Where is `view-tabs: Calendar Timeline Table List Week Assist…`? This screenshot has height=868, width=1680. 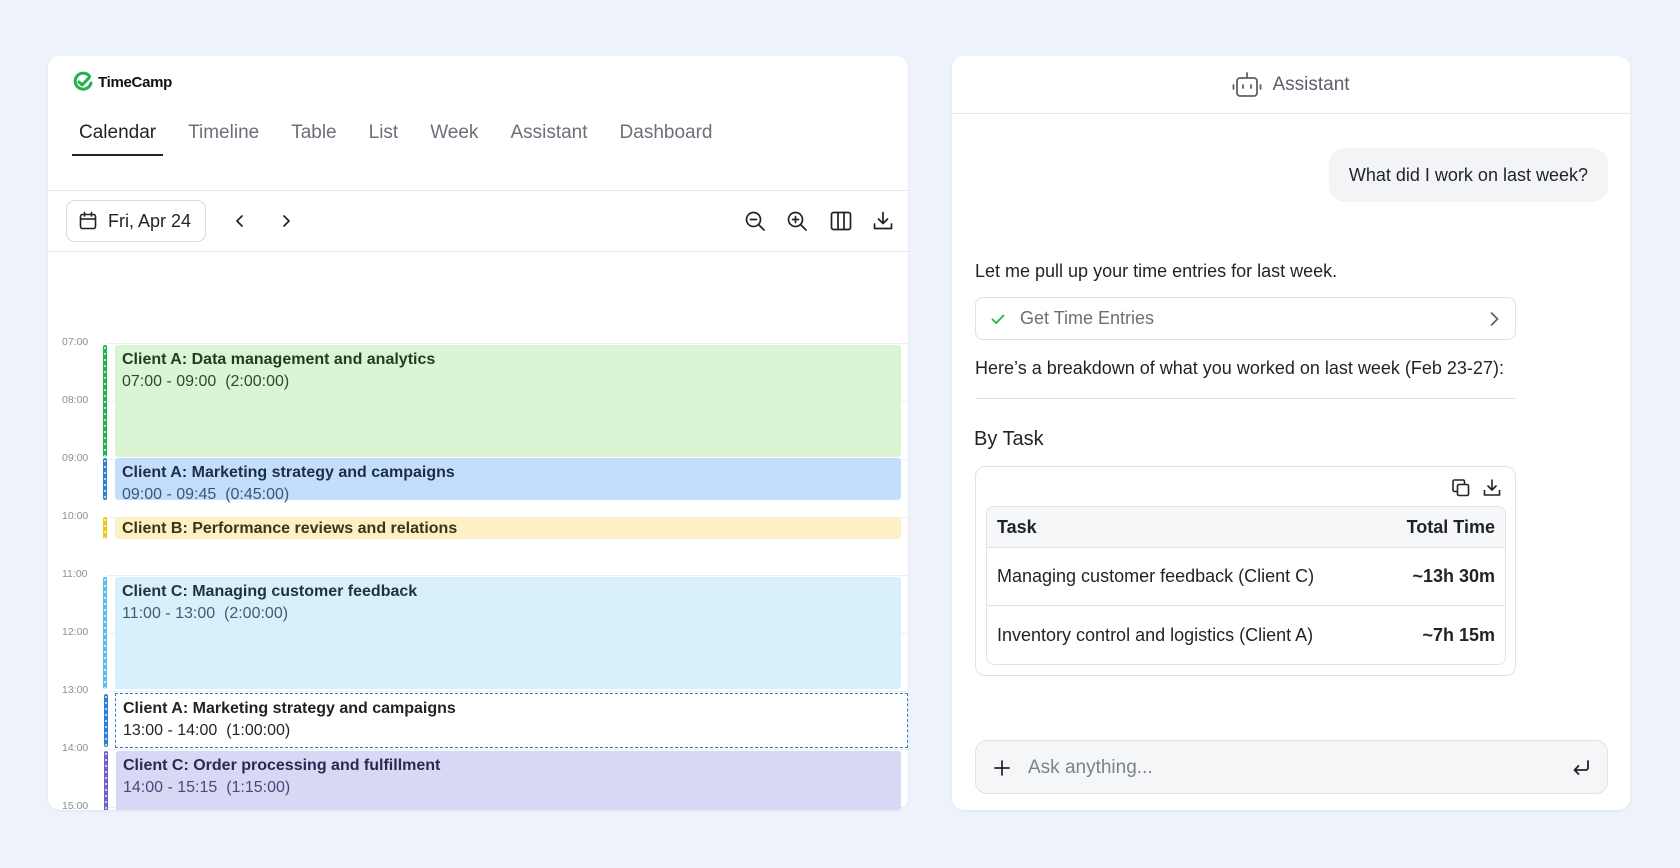 view-tabs: Calendar Timeline Table List Week Assist… is located at coordinates (404, 139).